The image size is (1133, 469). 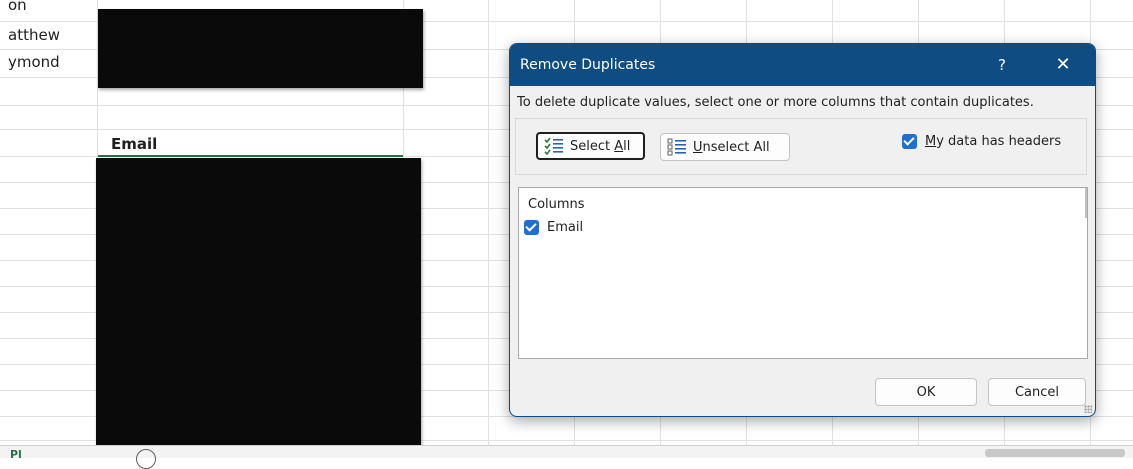 What do you see at coordinates (802, 65) in the screenshot?
I see `dialog-titlebar: Remove Duplicates ? ✕` at bounding box center [802, 65].